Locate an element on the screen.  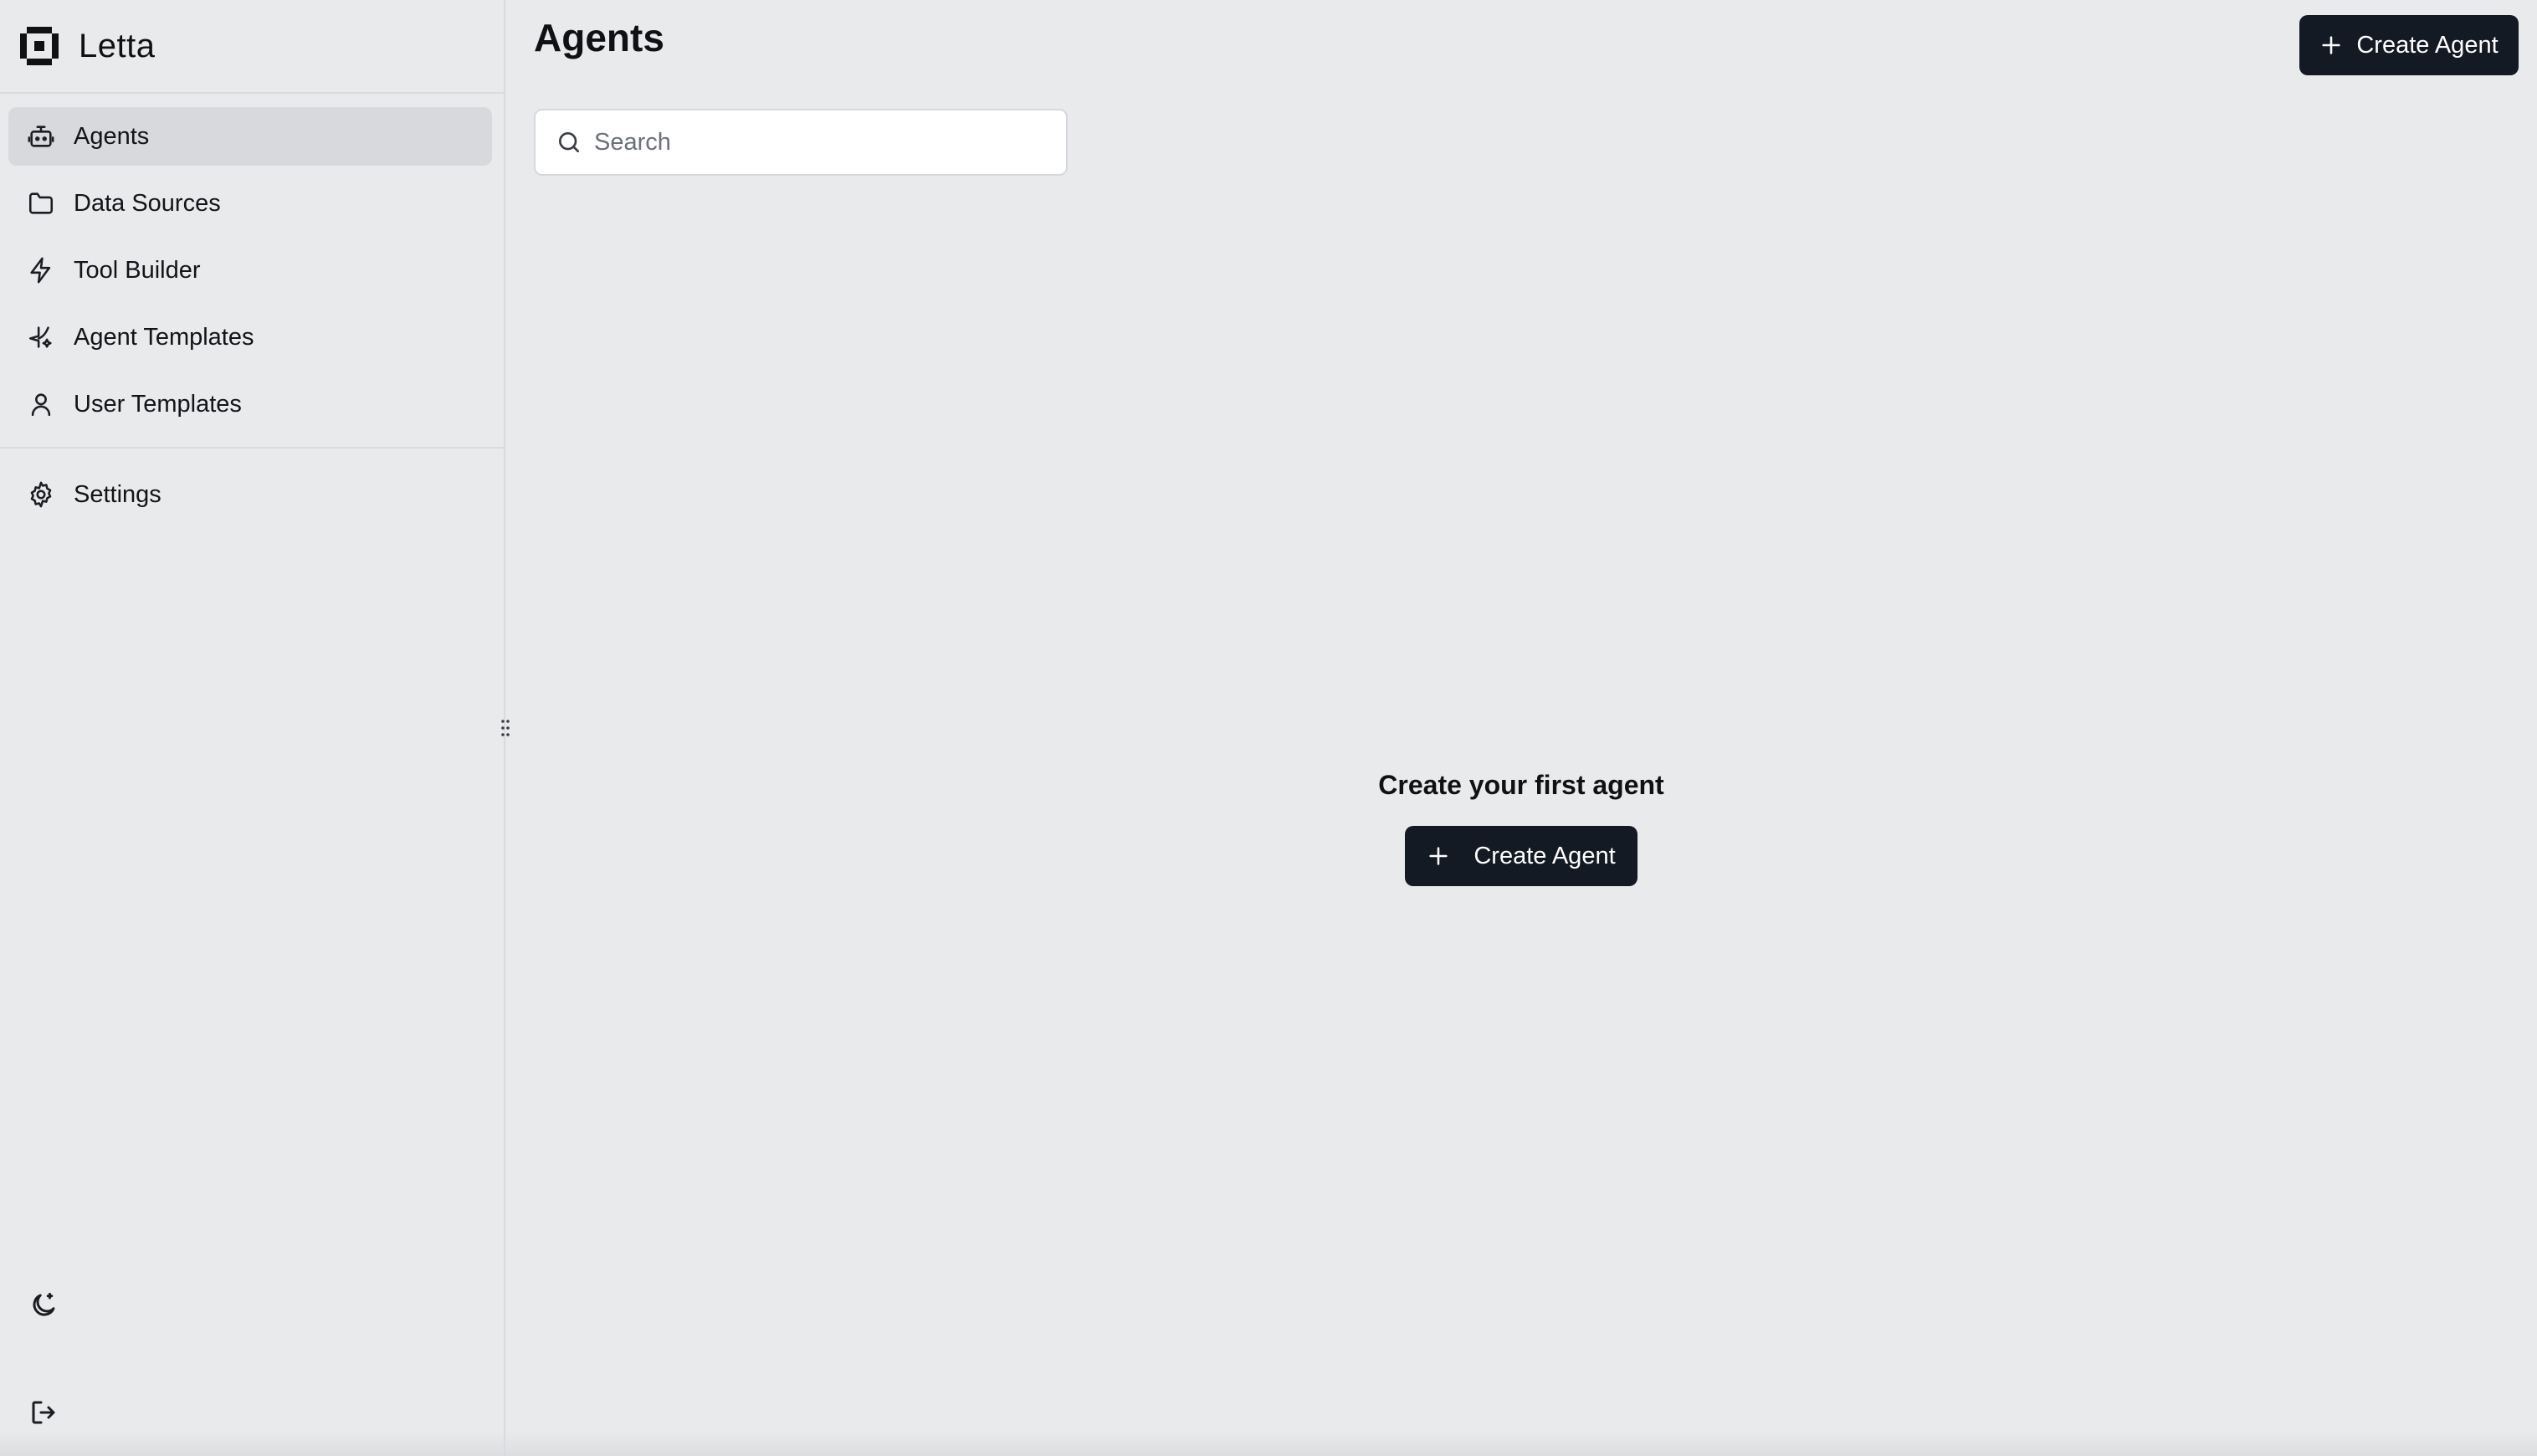
brand-name: Letta is located at coordinates (117, 45).